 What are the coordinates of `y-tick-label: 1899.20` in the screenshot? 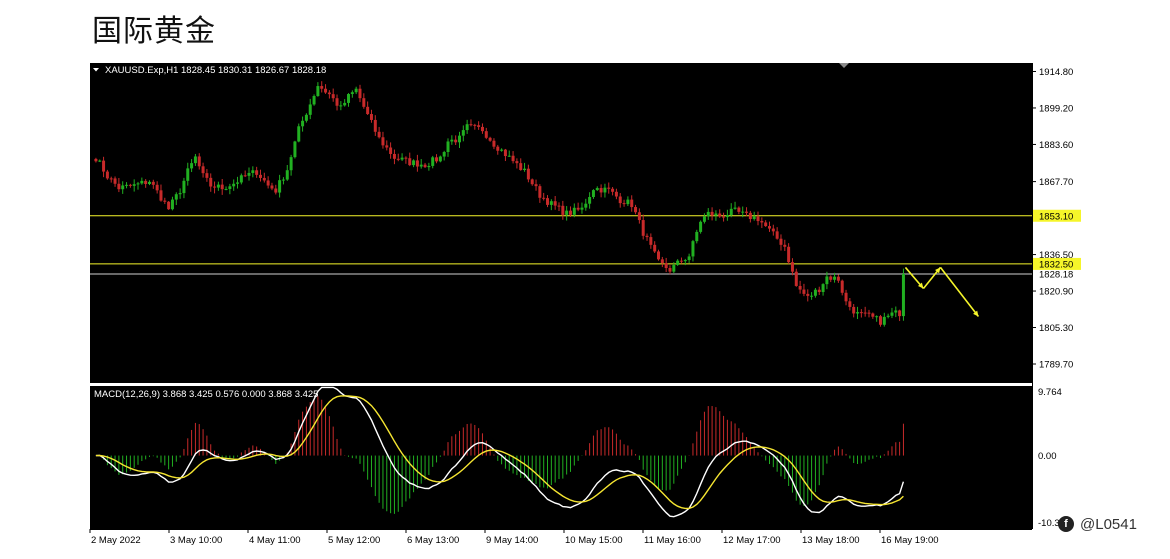 It's located at (1056, 108).